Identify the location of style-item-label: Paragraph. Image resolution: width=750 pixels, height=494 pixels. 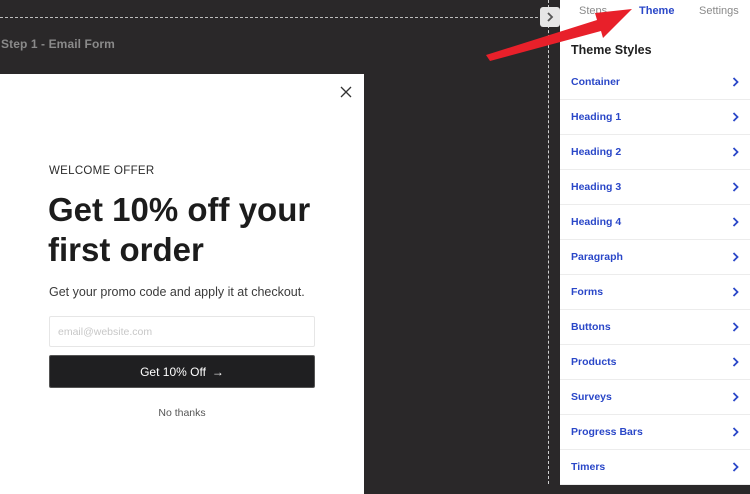
(597, 257).